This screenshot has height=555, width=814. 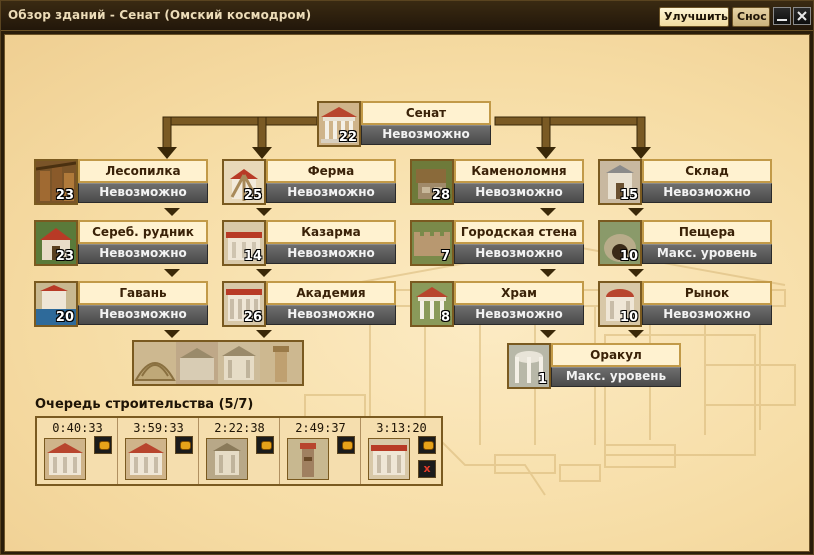 I want to click on tab-demolish: Снос, so click(x=751, y=17).